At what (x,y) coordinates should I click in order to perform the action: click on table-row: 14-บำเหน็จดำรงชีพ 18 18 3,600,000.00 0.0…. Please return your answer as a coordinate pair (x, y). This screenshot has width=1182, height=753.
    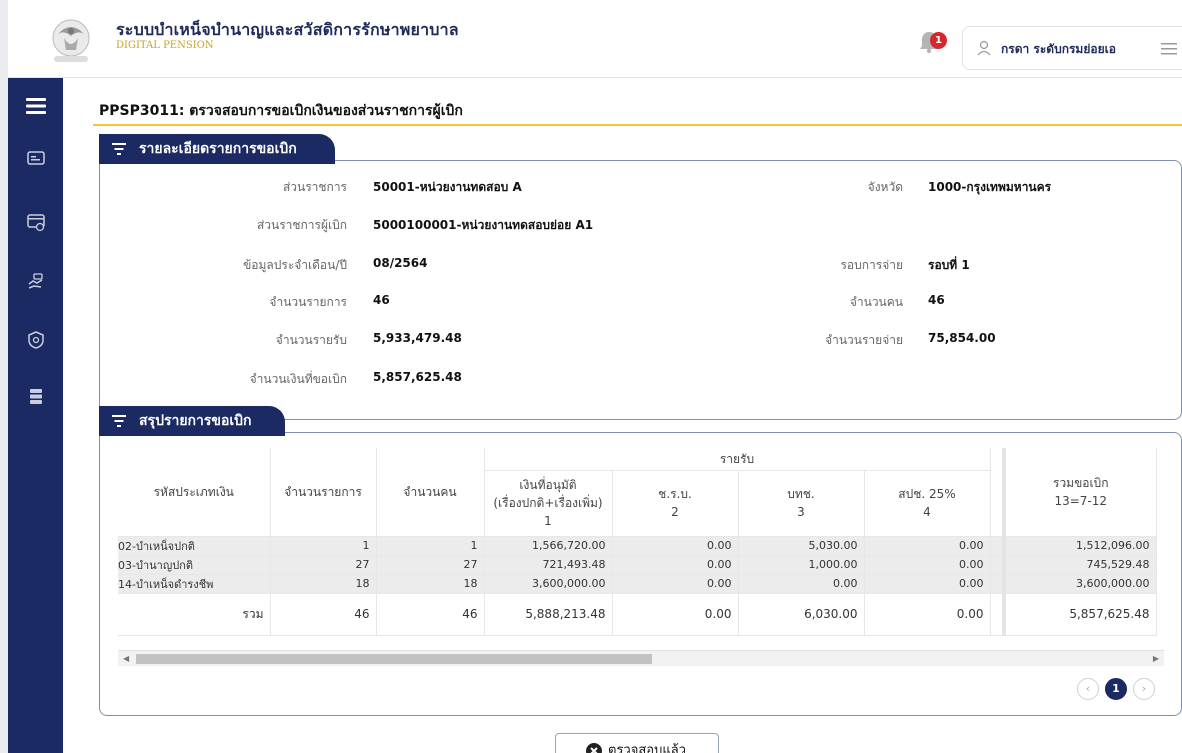
    Looking at the image, I should click on (637, 584).